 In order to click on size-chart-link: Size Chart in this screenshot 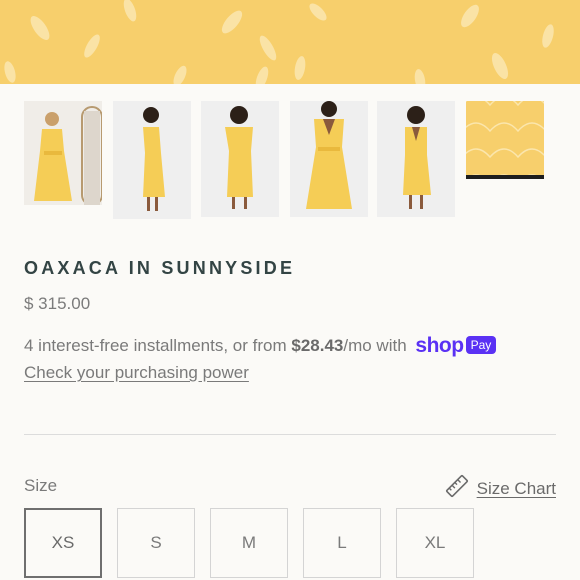, I will do `click(500, 488)`.